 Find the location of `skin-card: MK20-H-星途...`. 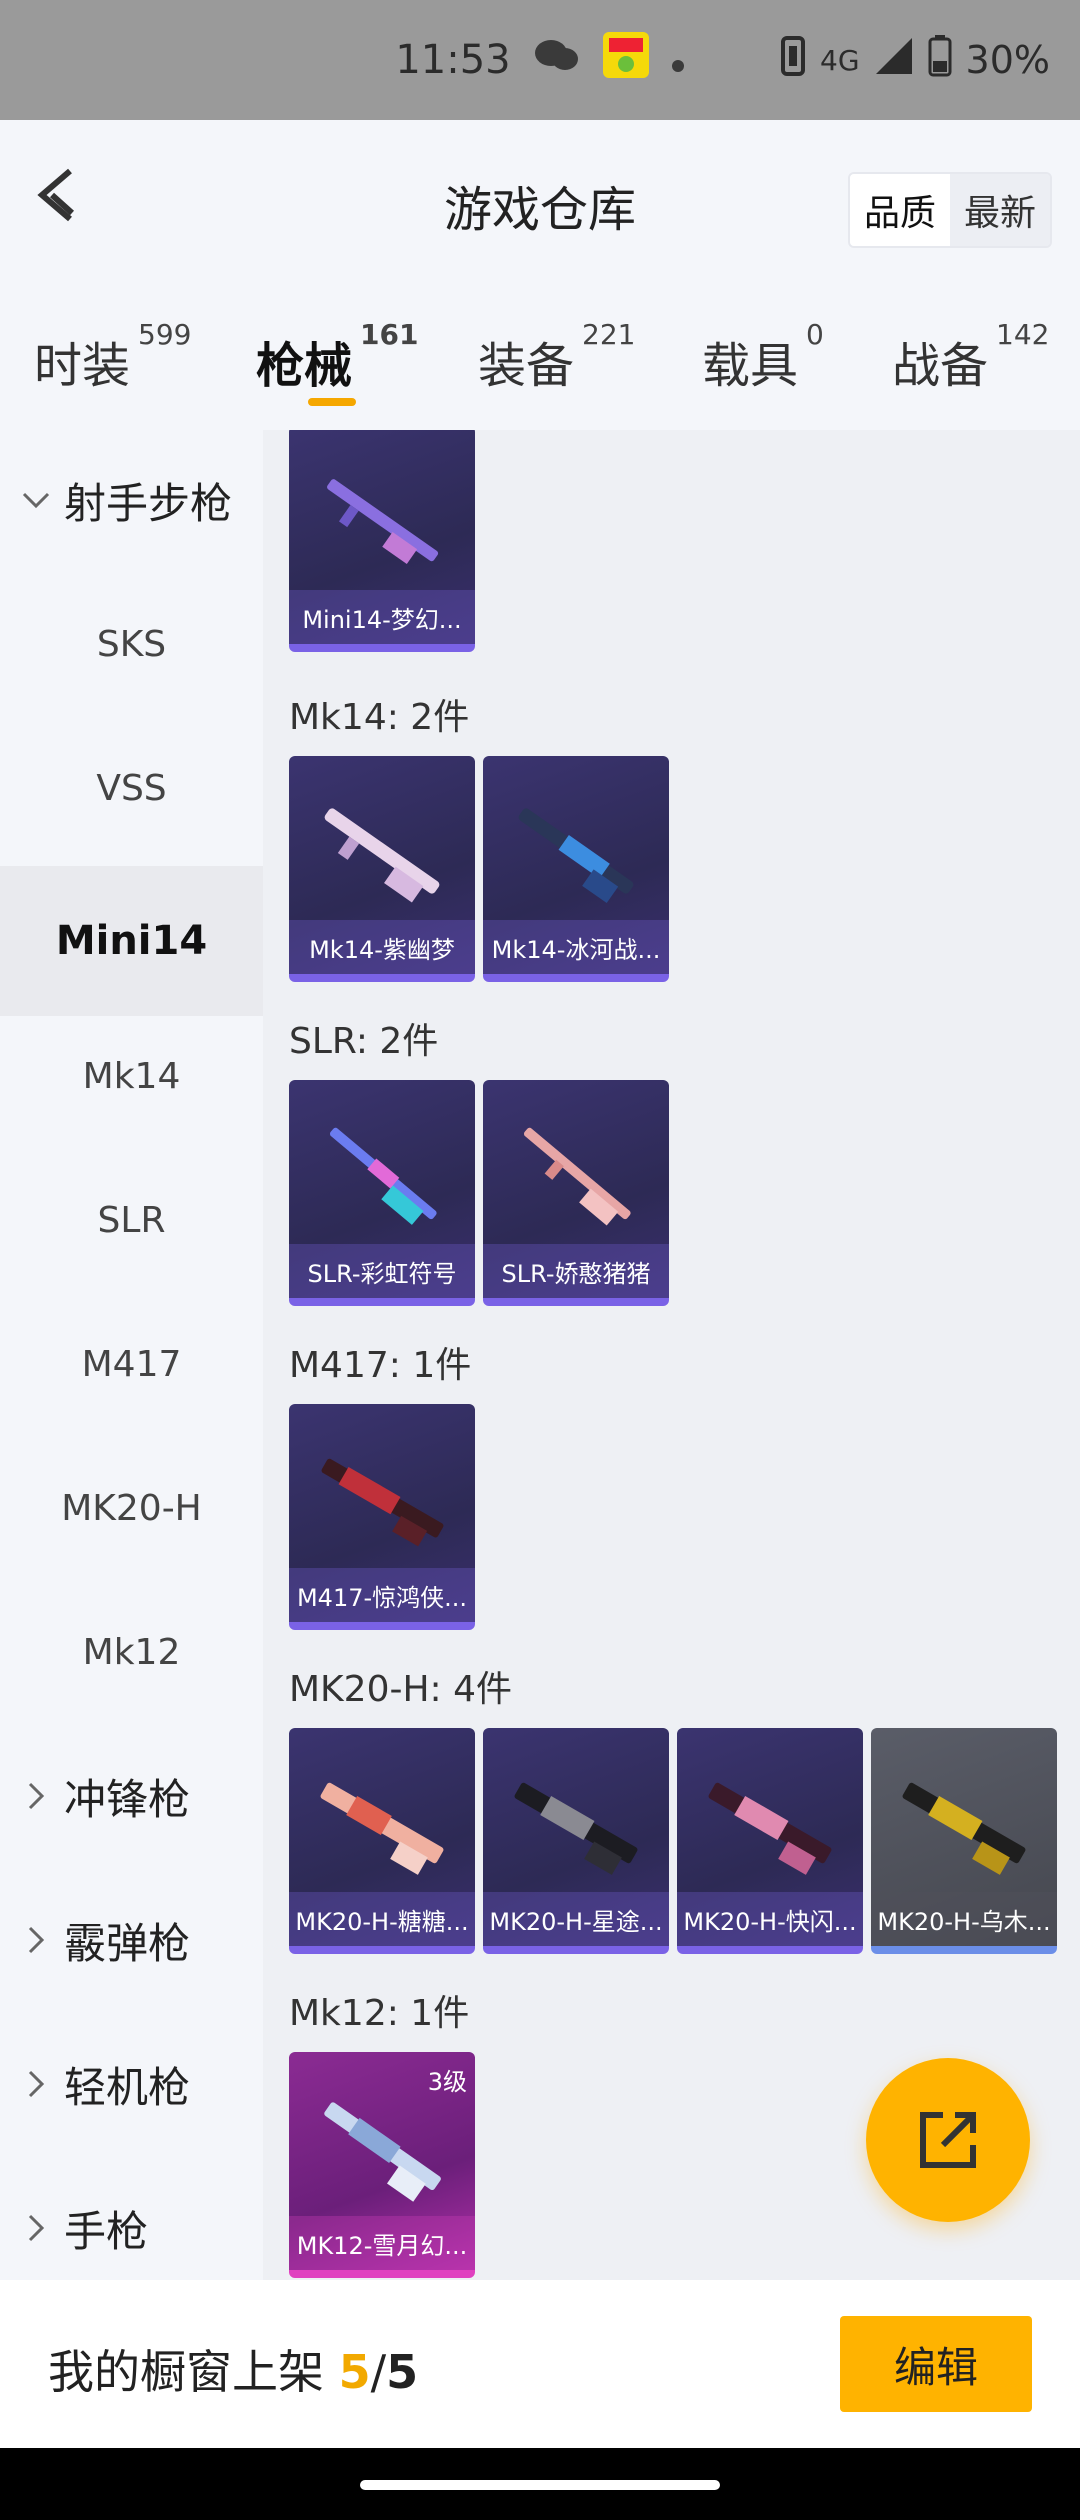

skin-card: MK20-H-星途... is located at coordinates (576, 1841).